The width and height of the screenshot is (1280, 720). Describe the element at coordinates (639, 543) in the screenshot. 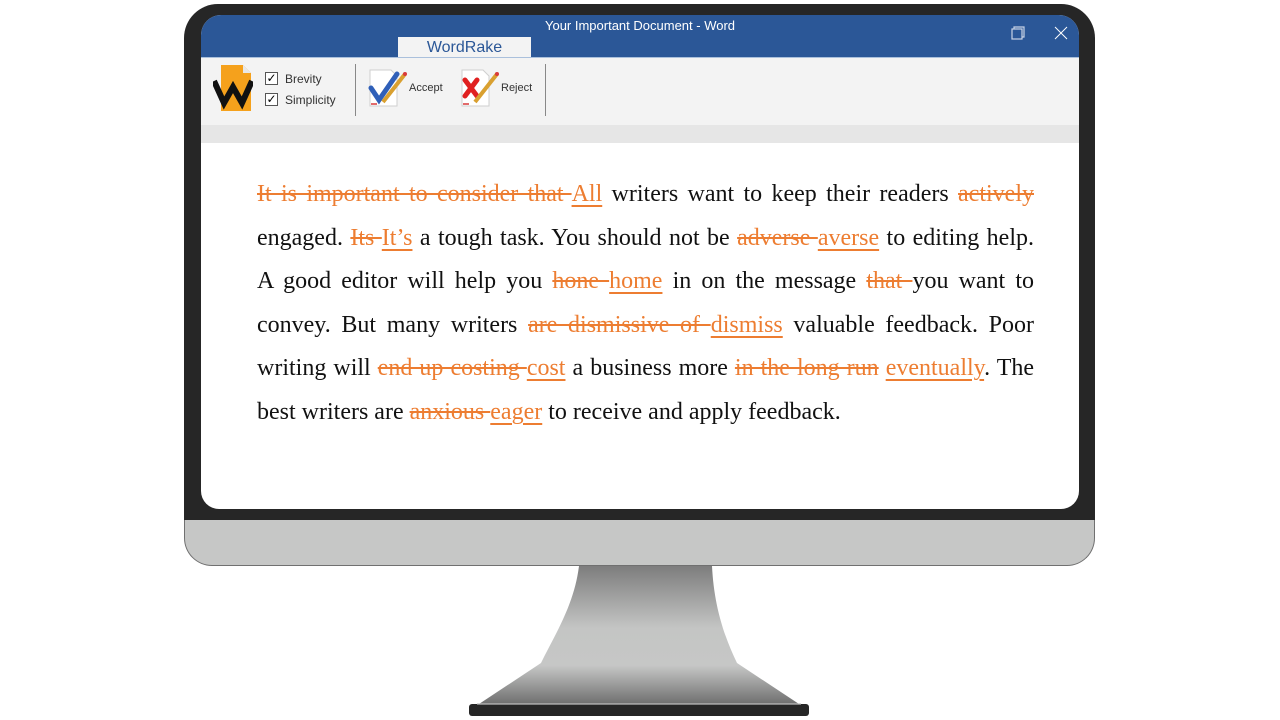

I see `monitor-chin` at that location.